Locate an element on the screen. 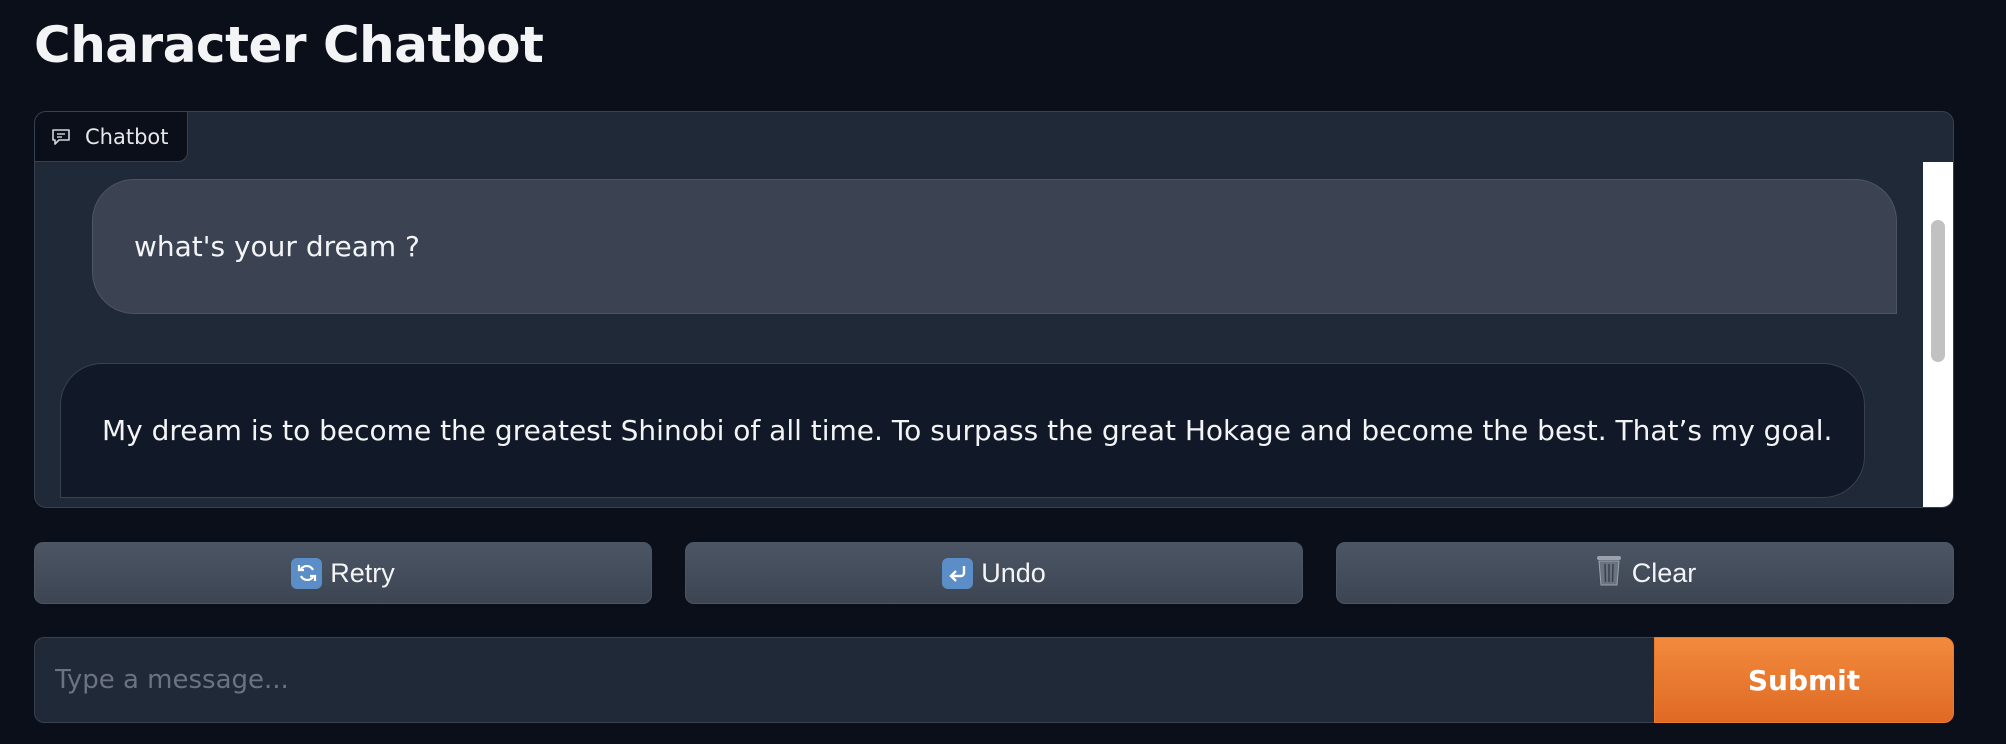 The width and height of the screenshot is (2006, 744). message-composer: Submit is located at coordinates (994, 680).